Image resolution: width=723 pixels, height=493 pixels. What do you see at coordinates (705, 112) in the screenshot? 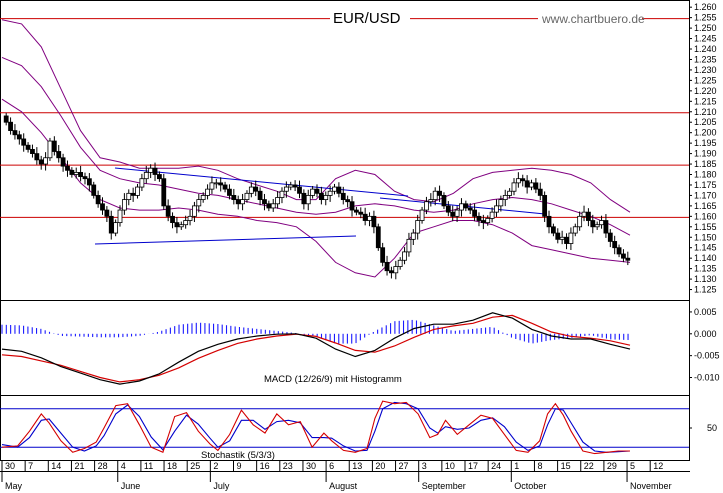
I see `price-tick-label: 1.210` at bounding box center [705, 112].